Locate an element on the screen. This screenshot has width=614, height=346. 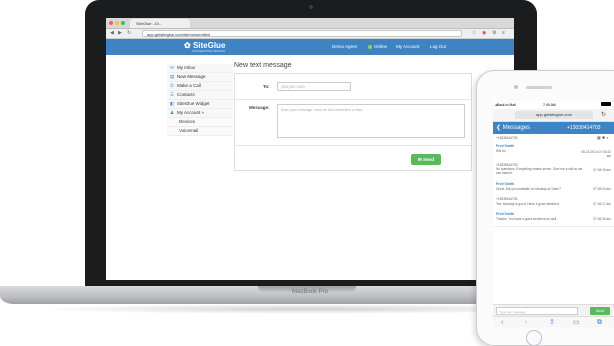
to-label: To: is located at coordinates (266, 86).